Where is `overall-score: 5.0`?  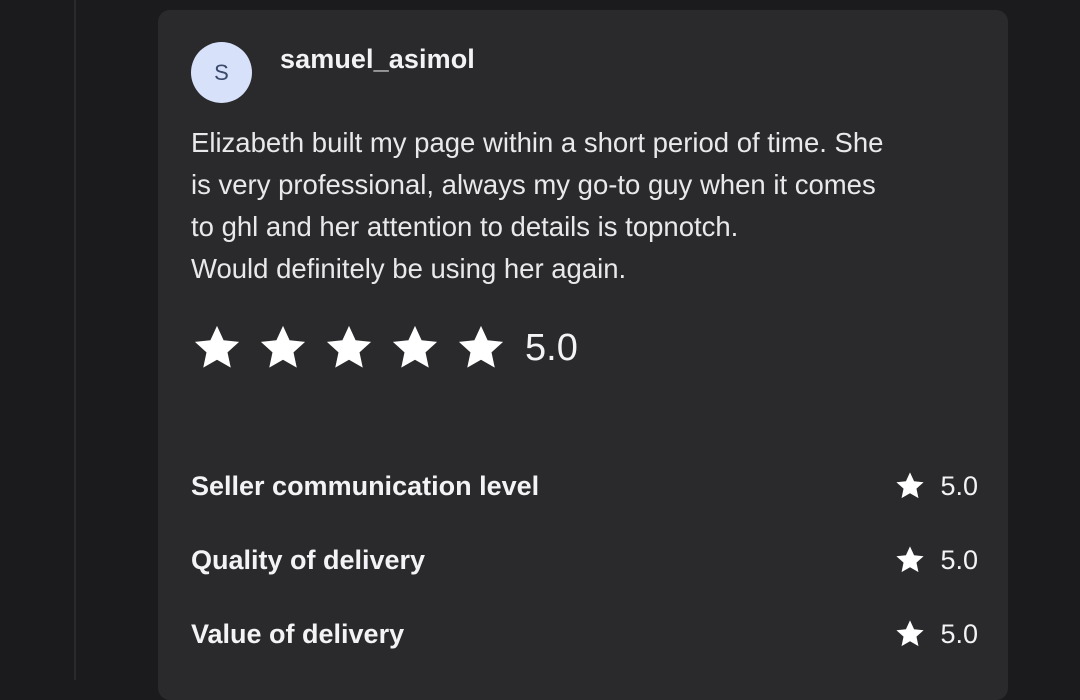 overall-score: 5.0 is located at coordinates (551, 347).